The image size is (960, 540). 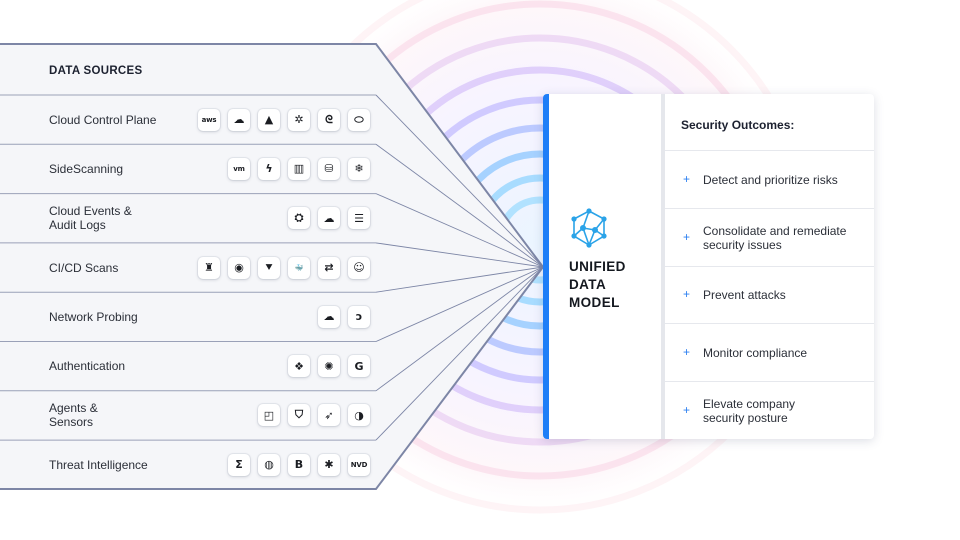 I want to click on endpoint-agent-icon: ◰, so click(x=269, y=415).